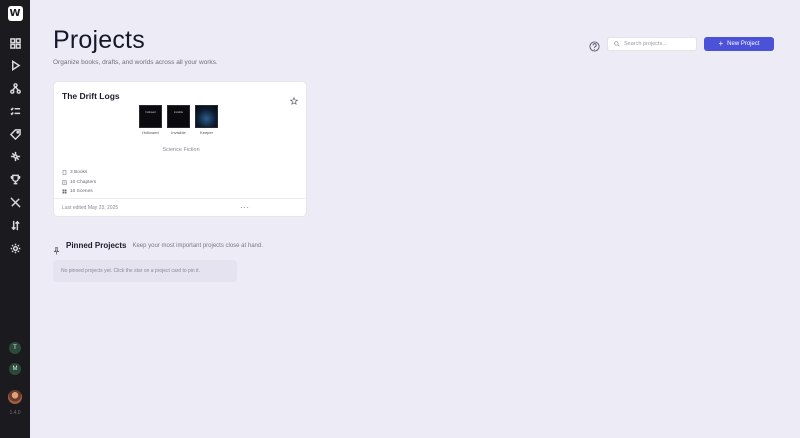 This screenshot has height=438, width=800. I want to click on stat-scenes: 10 Scenes, so click(79, 192).